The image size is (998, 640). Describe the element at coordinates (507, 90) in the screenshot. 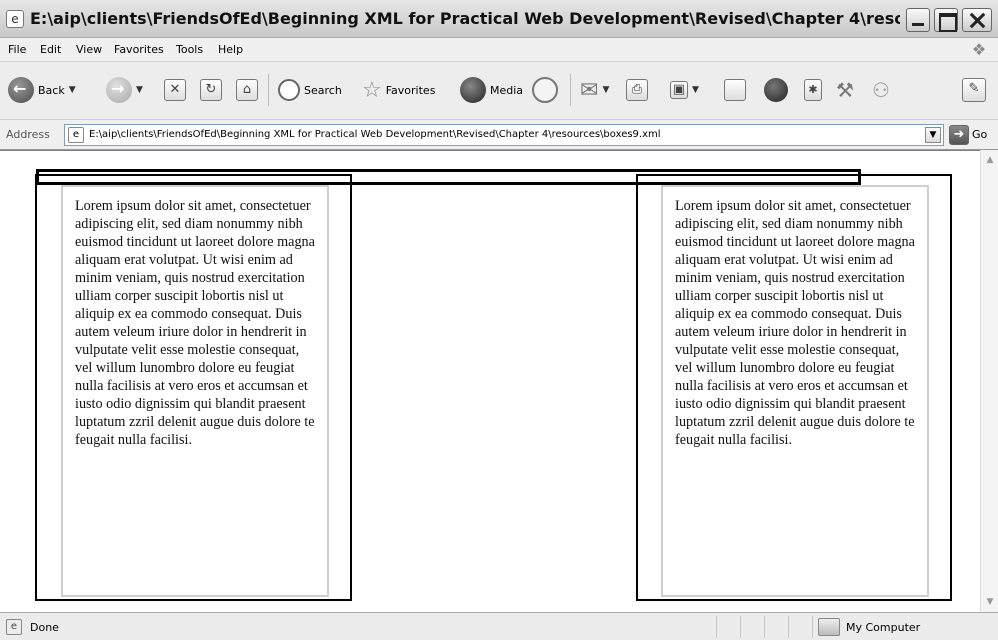

I see `media-label: Media` at that location.